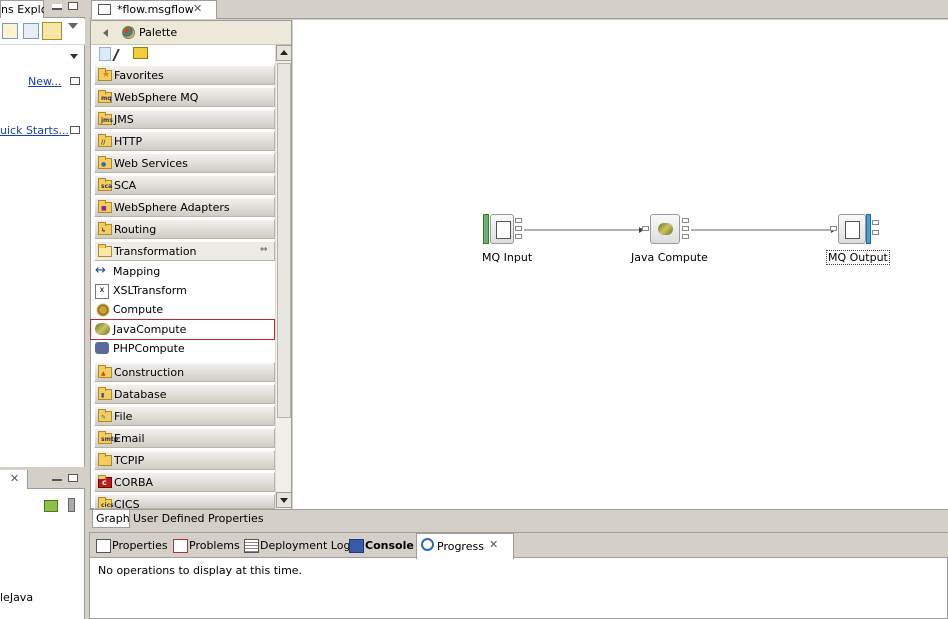 This screenshot has height=619, width=948. I want to click on php-compute-icon, so click(102, 348).